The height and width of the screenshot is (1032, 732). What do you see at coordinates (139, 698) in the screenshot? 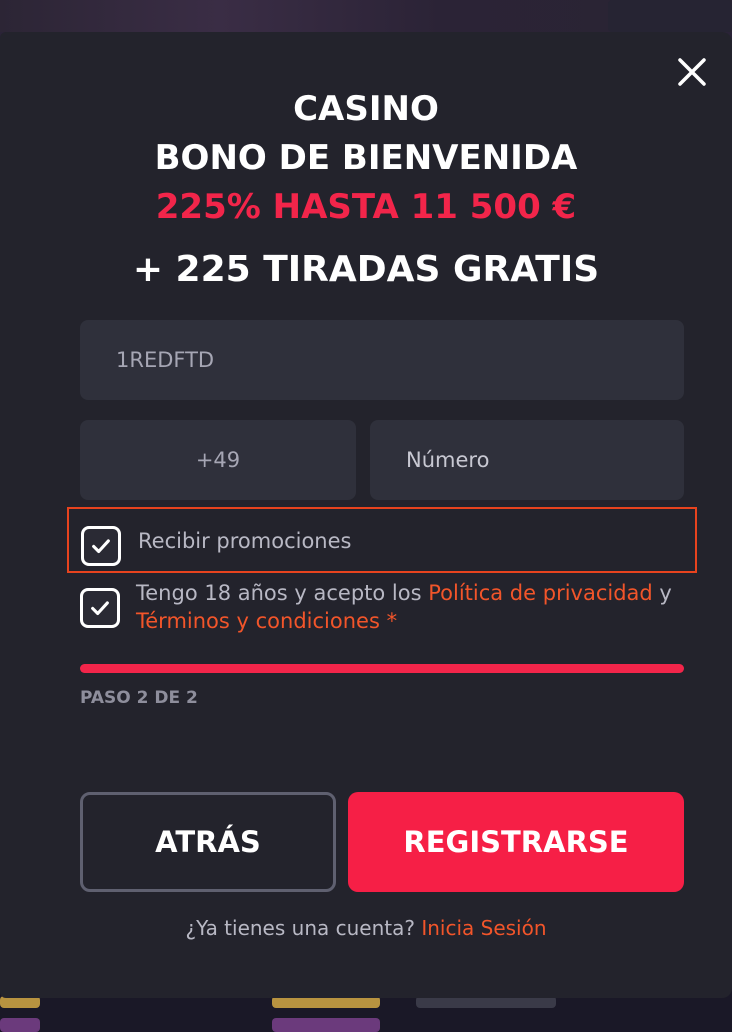
I see `step-indicator: PASO 2 DE 2` at bounding box center [139, 698].